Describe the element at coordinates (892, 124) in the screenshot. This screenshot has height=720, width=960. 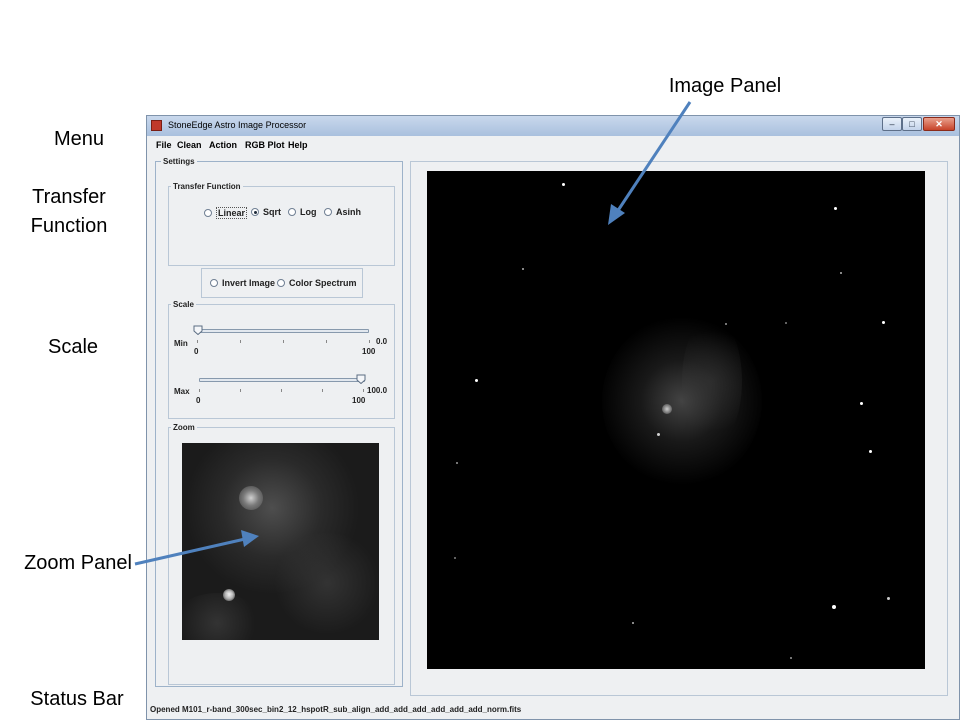
I see `minimize-button: ‒` at that location.